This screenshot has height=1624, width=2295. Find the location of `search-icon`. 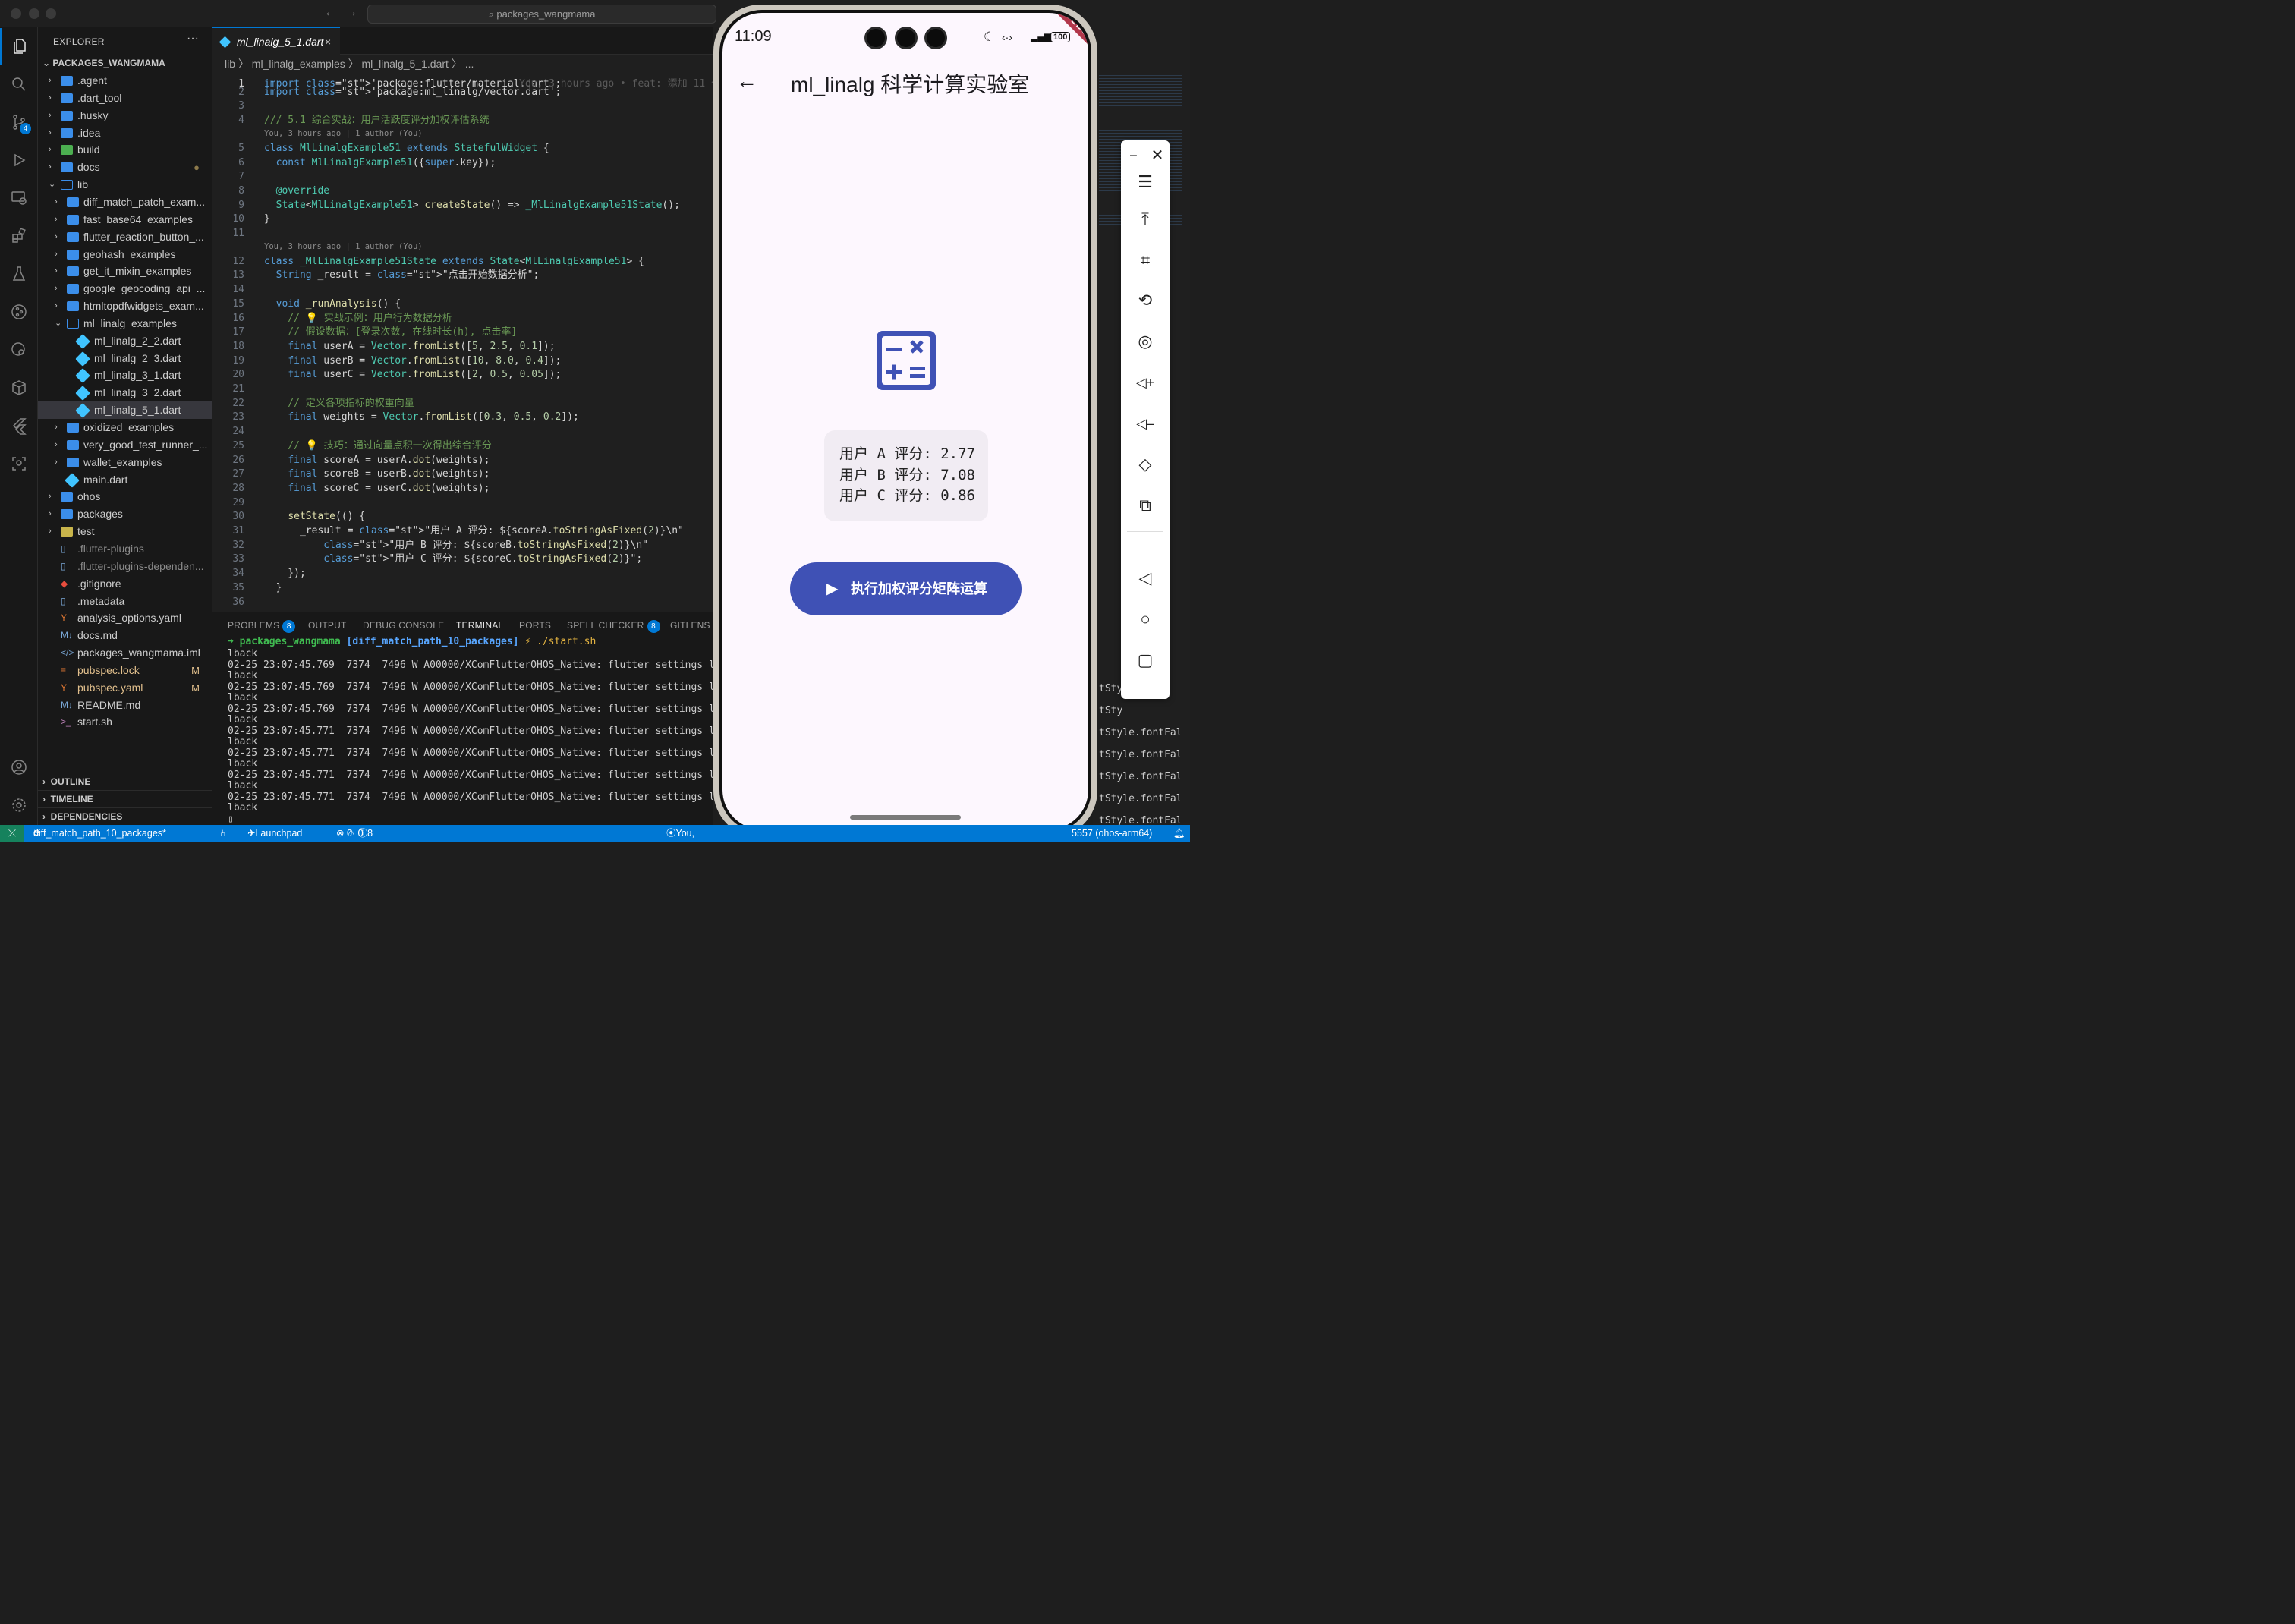

search-icon is located at coordinates (19, 84).